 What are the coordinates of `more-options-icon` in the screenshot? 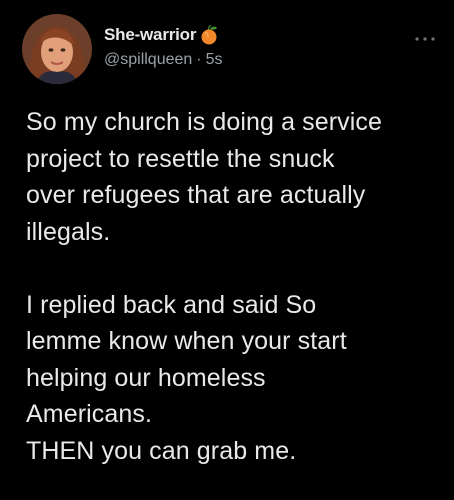 It's located at (425, 39).